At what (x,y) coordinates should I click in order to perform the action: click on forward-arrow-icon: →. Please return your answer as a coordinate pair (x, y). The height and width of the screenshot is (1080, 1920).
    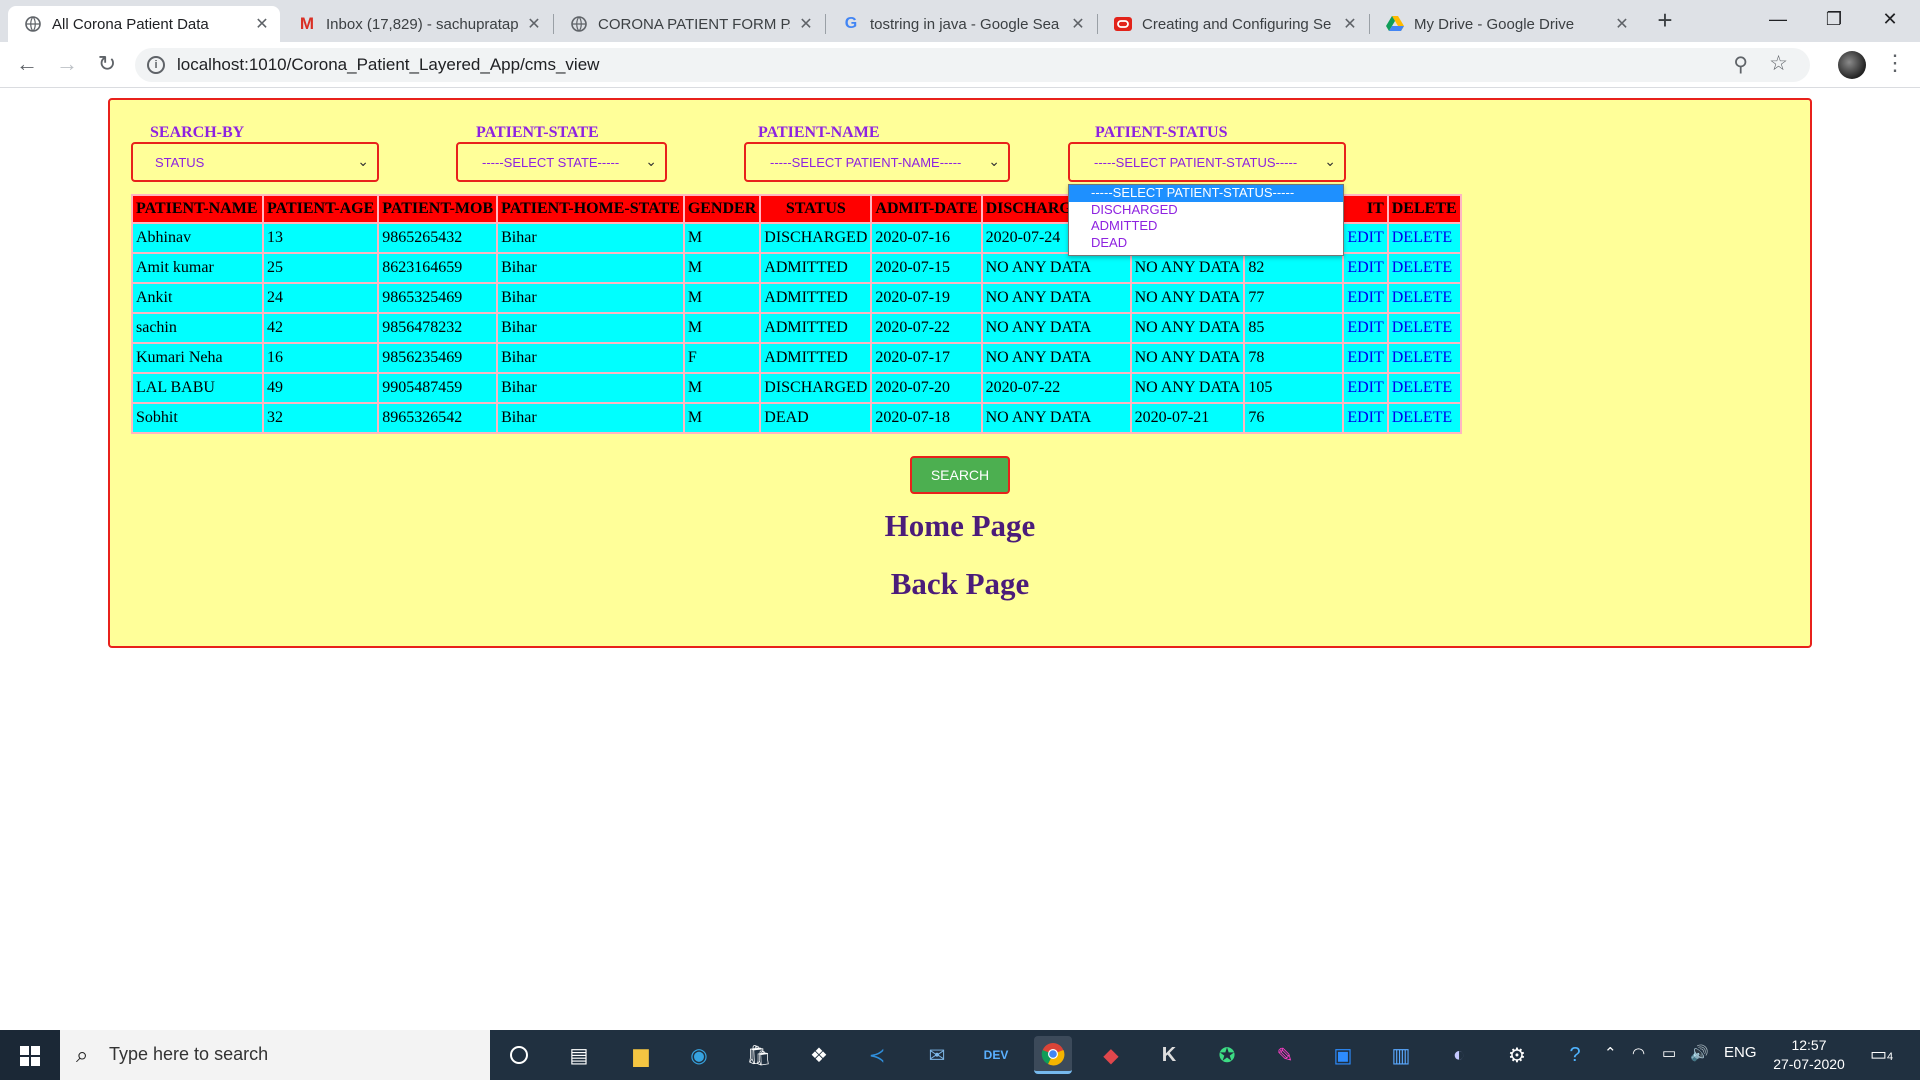
    Looking at the image, I should click on (67, 65).